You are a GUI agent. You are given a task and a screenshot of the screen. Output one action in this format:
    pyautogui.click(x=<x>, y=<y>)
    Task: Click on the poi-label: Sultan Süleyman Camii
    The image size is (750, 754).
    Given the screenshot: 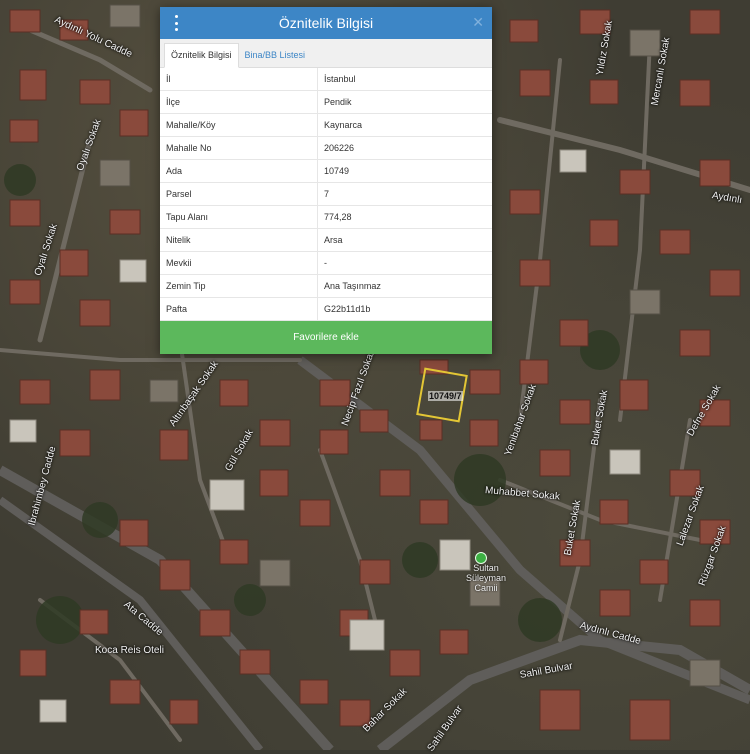 What is the action you would take?
    pyautogui.click(x=486, y=578)
    